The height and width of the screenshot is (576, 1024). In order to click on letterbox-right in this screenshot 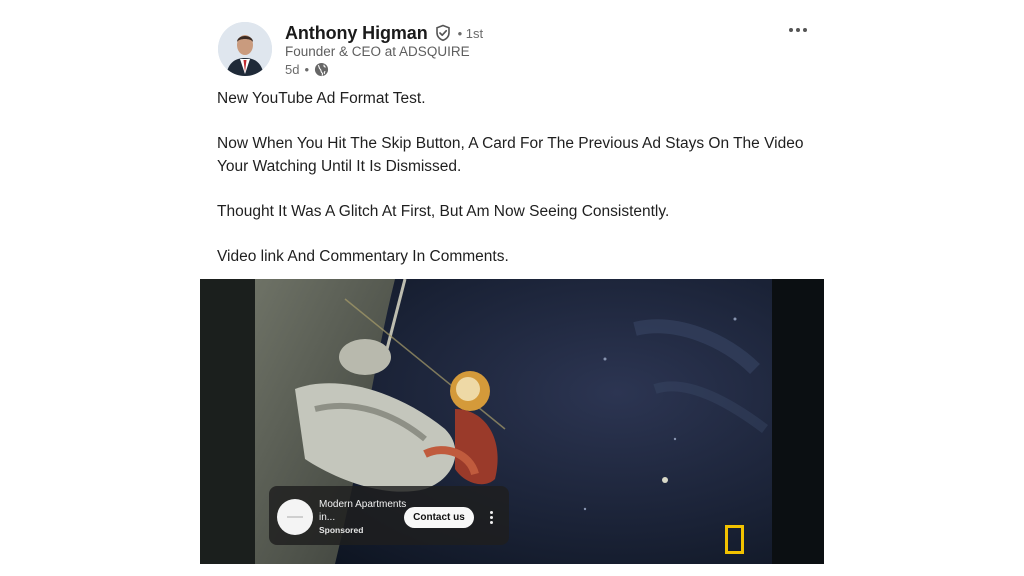, I will do `click(798, 421)`.